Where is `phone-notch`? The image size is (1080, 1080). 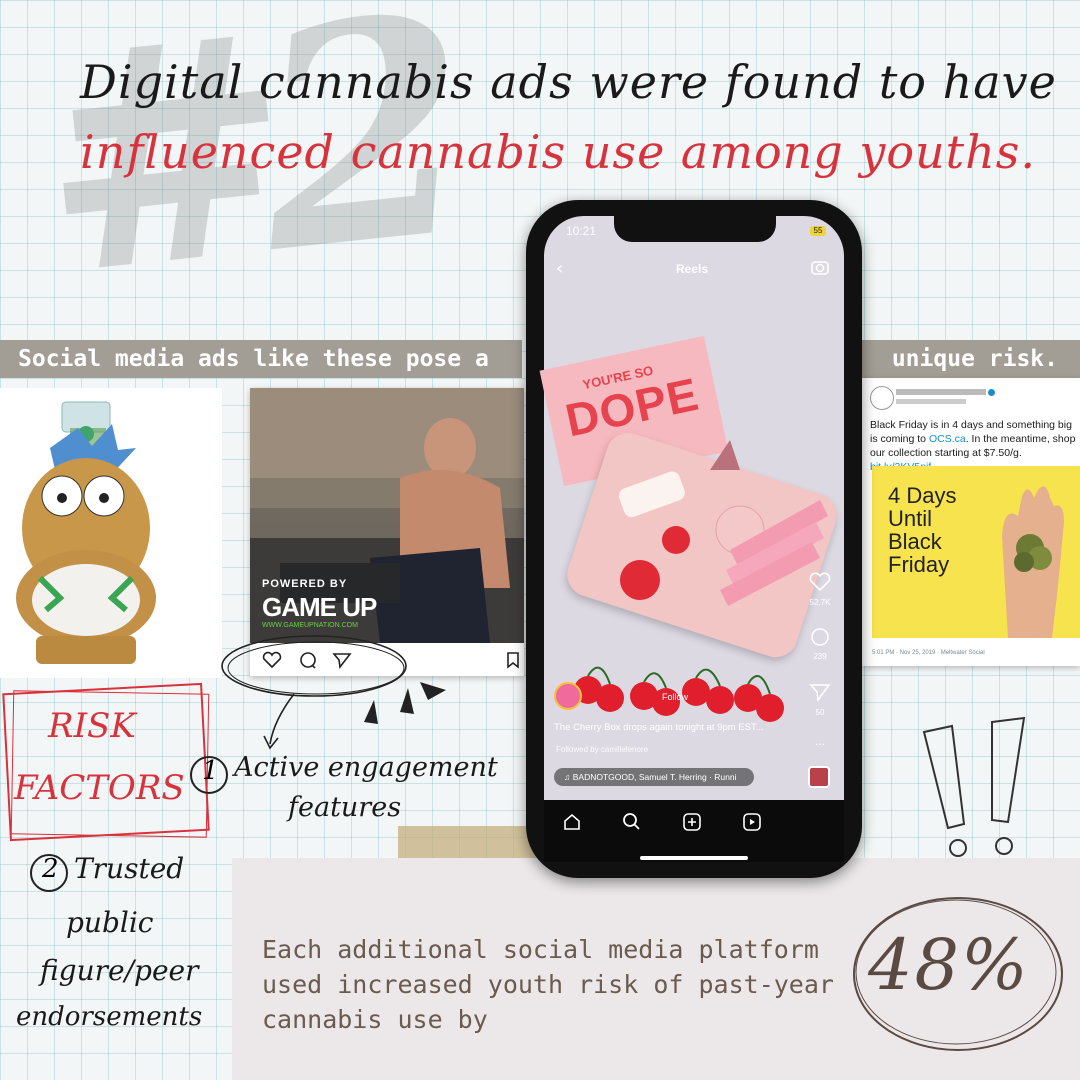 phone-notch is located at coordinates (695, 228).